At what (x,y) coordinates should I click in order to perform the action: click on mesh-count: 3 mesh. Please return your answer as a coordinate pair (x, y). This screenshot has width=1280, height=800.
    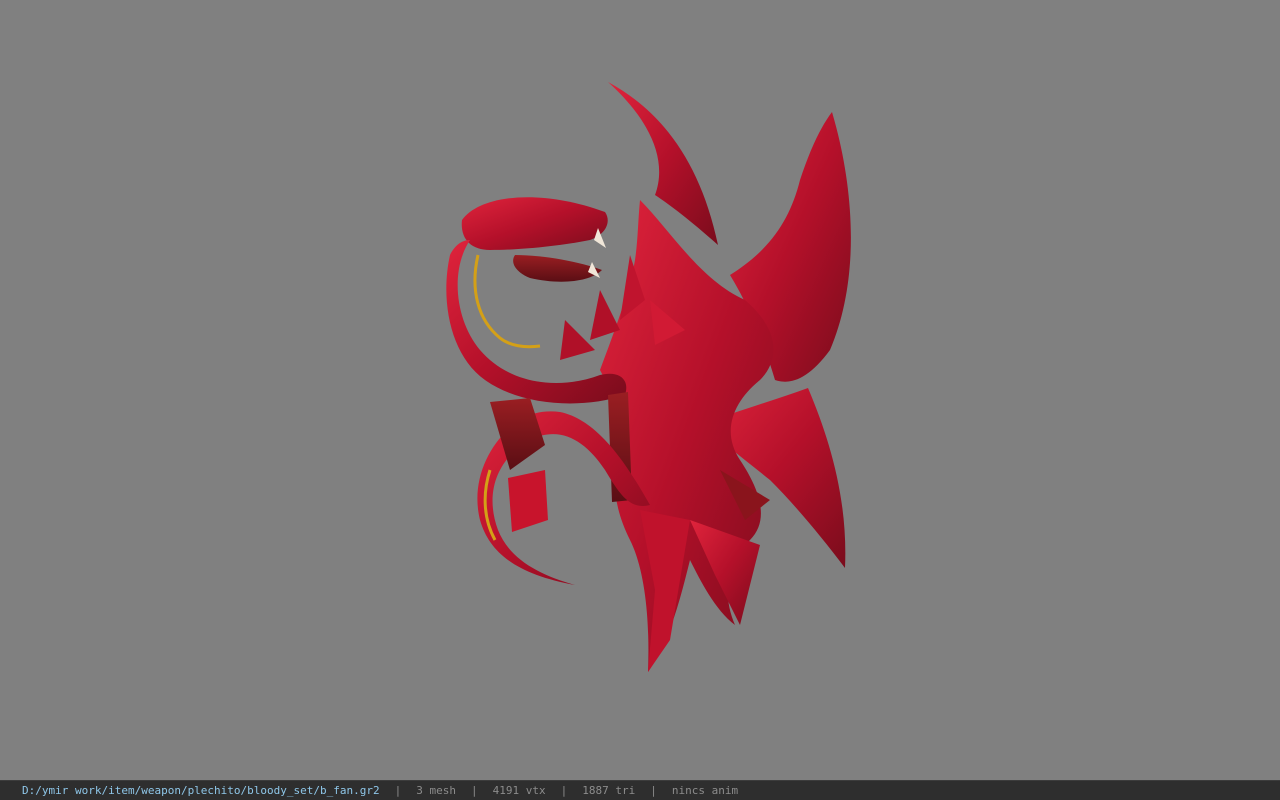
    Looking at the image, I should click on (436, 790).